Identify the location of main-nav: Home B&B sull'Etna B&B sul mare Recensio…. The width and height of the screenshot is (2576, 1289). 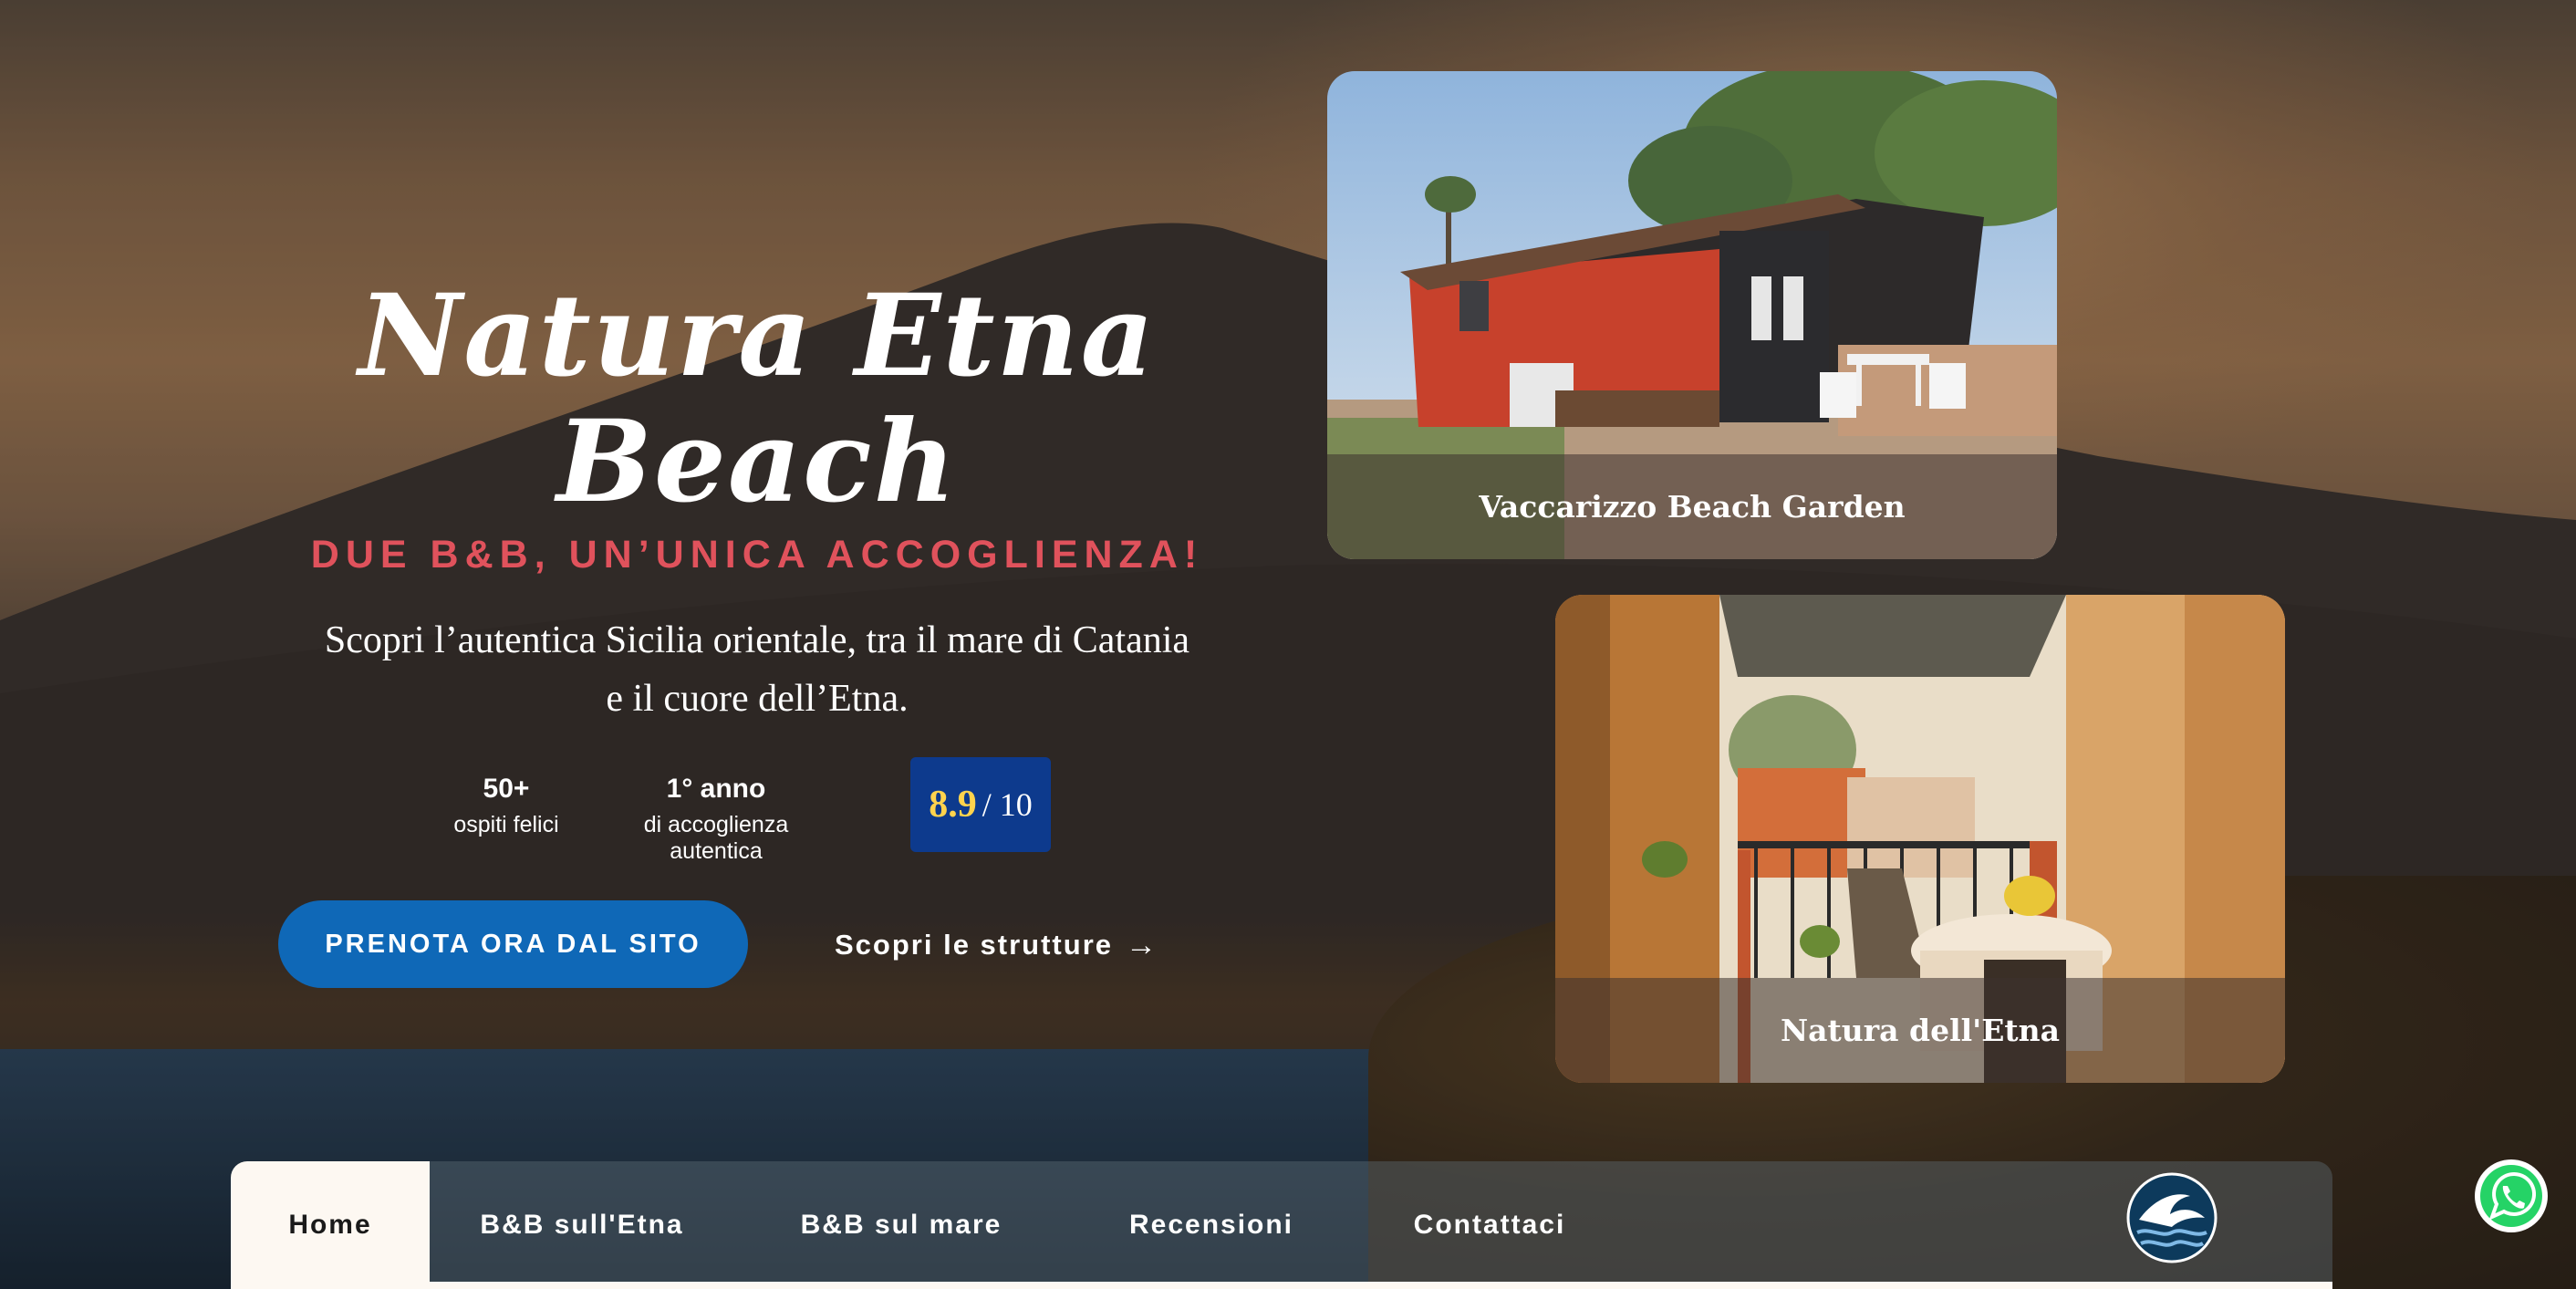
(1281, 1225).